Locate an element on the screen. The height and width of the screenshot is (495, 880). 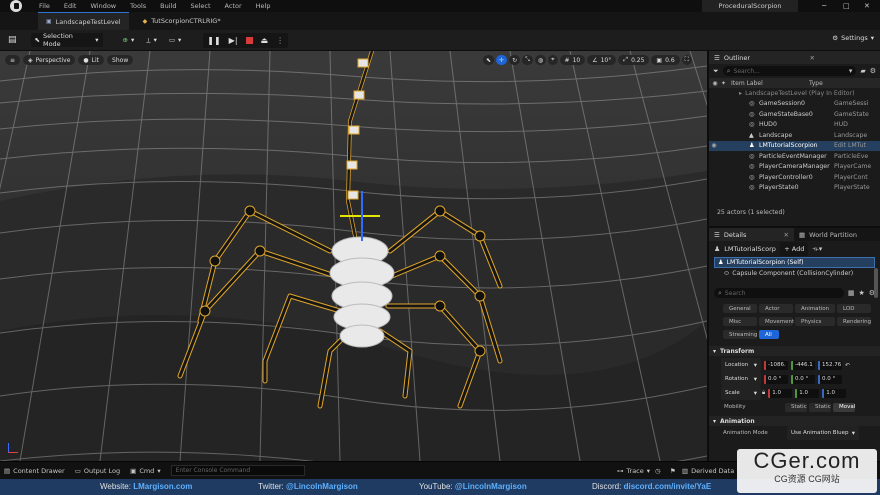
details-search-box: ⌕ Search is located at coordinates (779, 293).